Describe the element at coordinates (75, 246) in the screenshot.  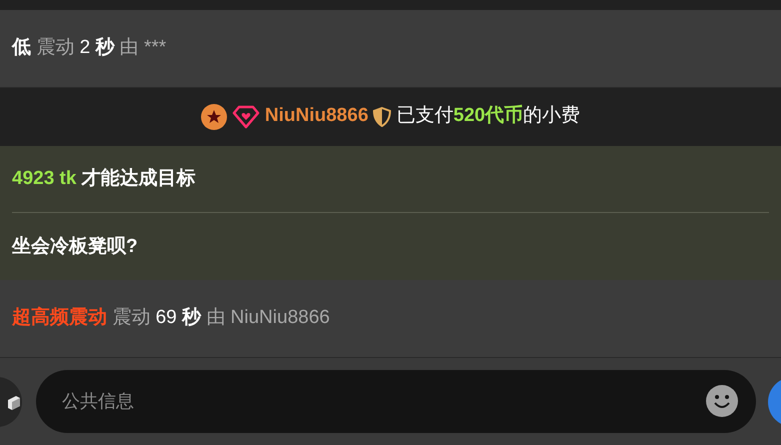
I see `goal-message: 坐会冷板凳呗?` at that location.